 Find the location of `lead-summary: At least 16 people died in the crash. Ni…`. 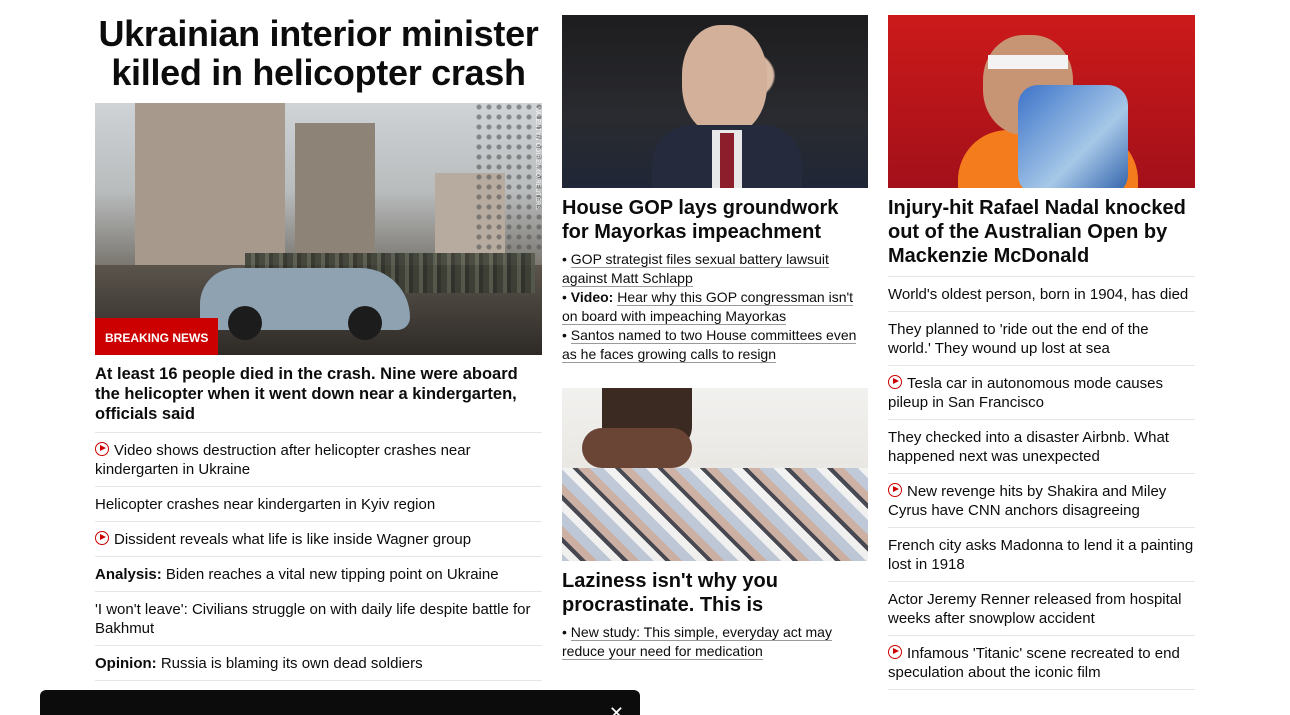

lead-summary: At least 16 people died in the crash. Ni… is located at coordinates (318, 398).